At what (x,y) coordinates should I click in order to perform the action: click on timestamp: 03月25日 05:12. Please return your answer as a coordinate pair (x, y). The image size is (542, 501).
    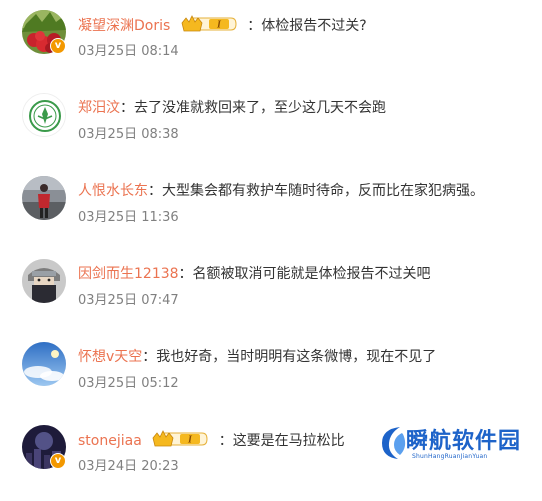
    Looking at the image, I should click on (128, 383).